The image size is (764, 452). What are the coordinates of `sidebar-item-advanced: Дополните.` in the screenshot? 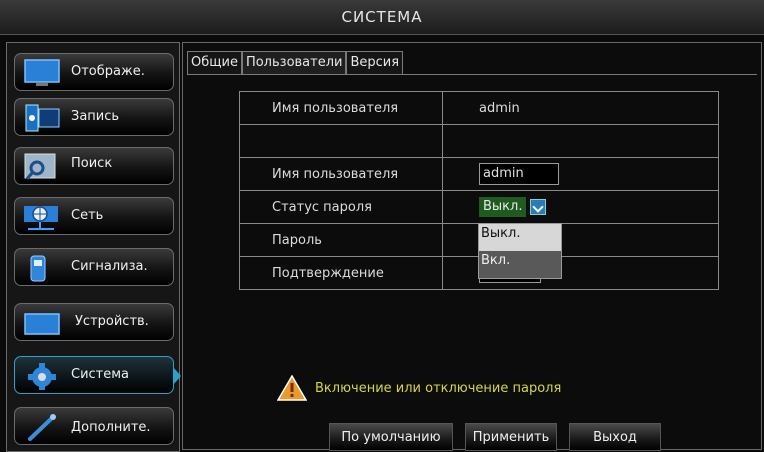 It's located at (94, 426).